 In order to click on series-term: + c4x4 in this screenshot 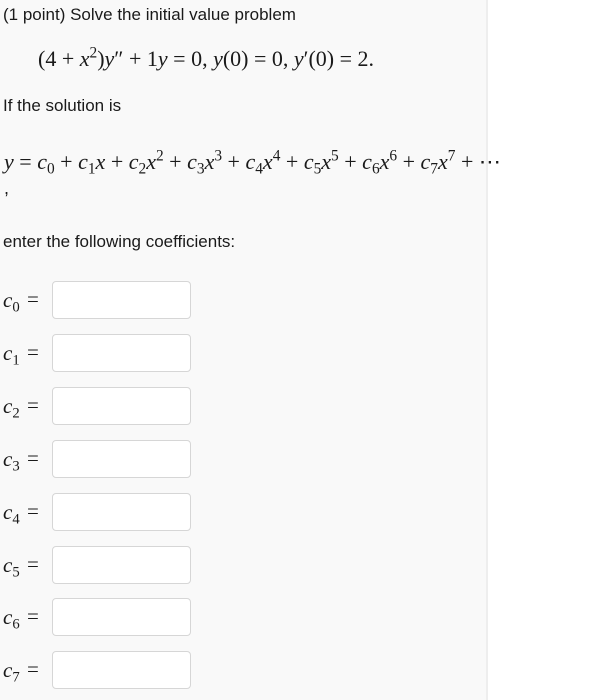, I will do `click(251, 162)`.